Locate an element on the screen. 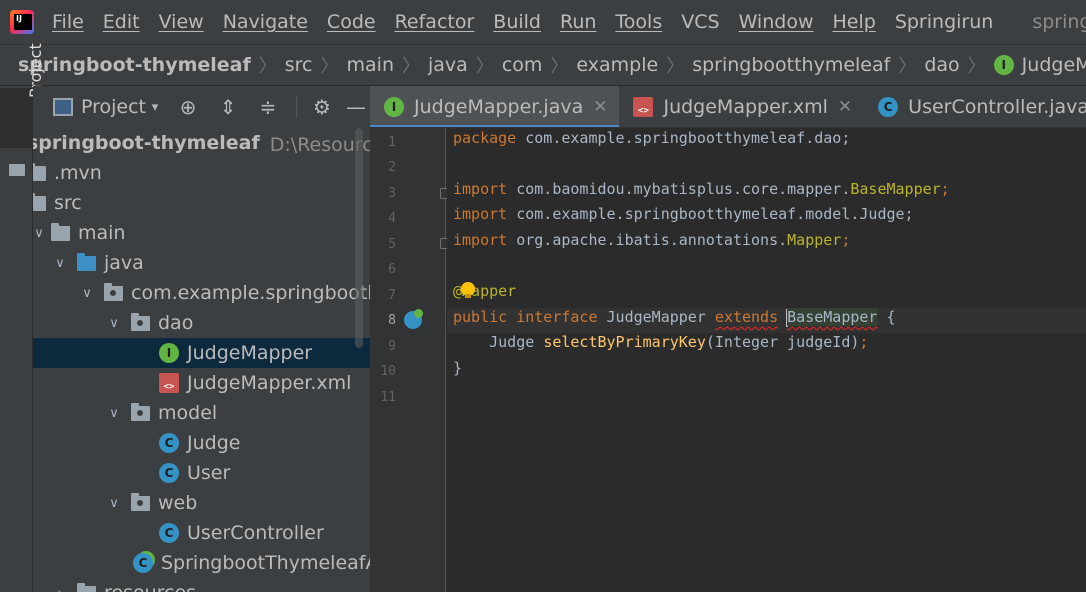  breadcrumb-judgemapper: JudgeMapper is located at coordinates (1054, 65).